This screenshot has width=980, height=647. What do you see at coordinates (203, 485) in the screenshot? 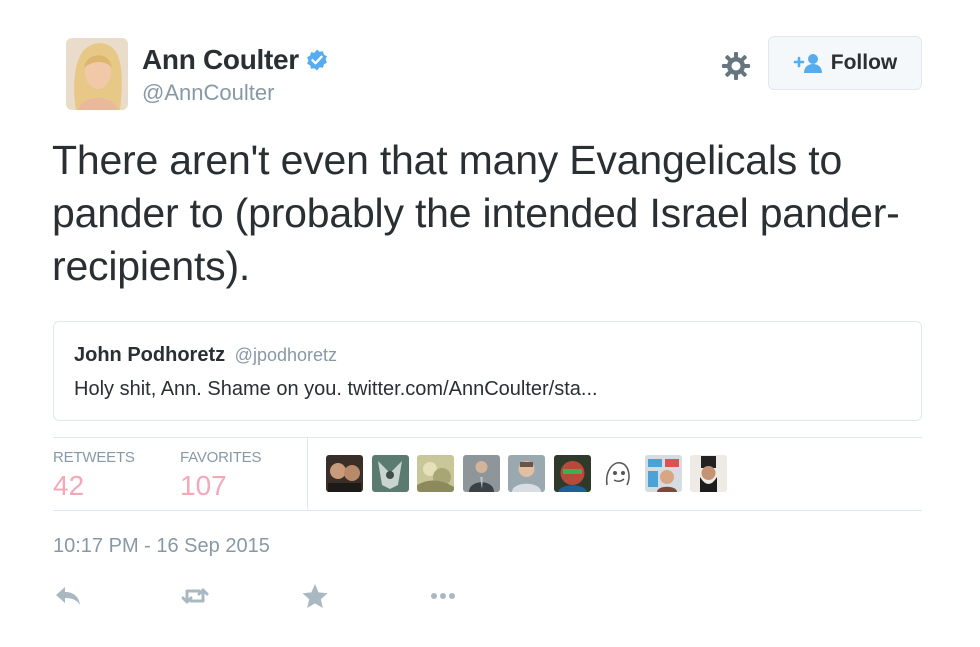
I see `favorites-count: 107` at bounding box center [203, 485].